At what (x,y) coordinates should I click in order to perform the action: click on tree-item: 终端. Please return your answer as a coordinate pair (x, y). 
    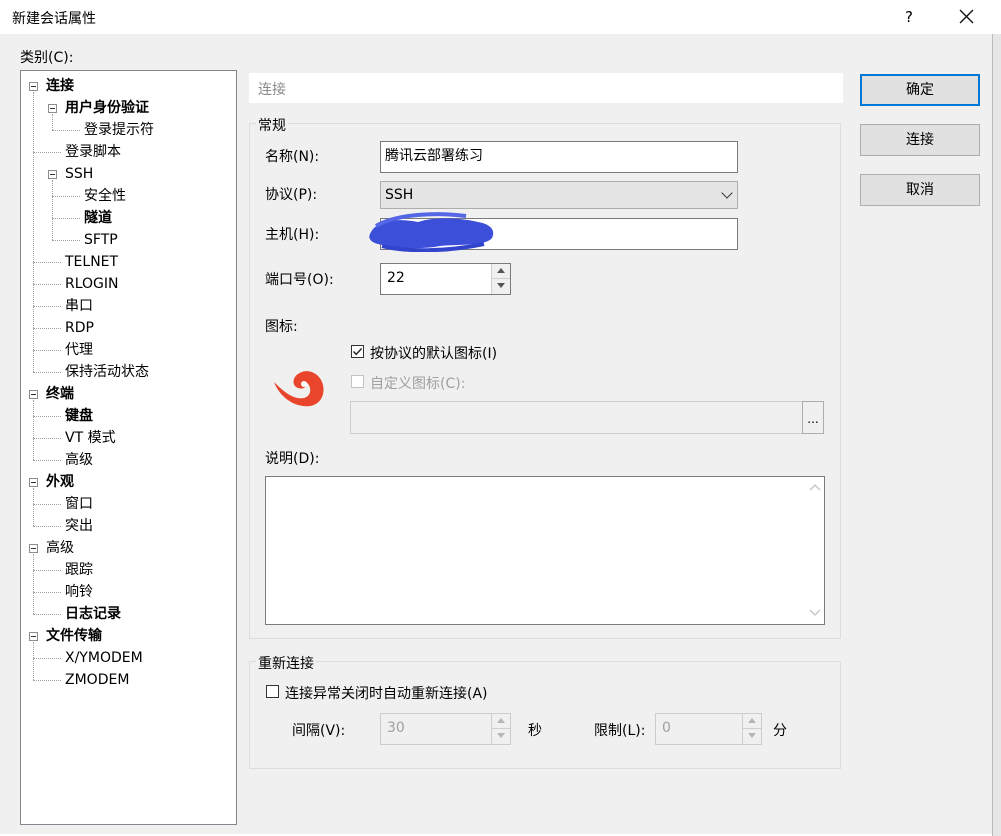
    Looking at the image, I should click on (60, 394).